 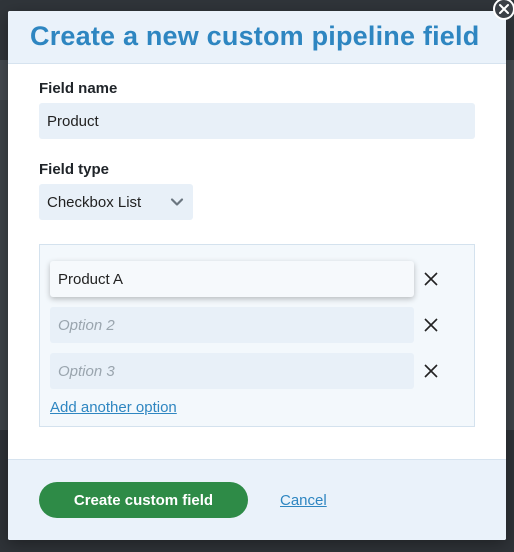 What do you see at coordinates (74, 169) in the screenshot?
I see `field-type-label: Field type` at bounding box center [74, 169].